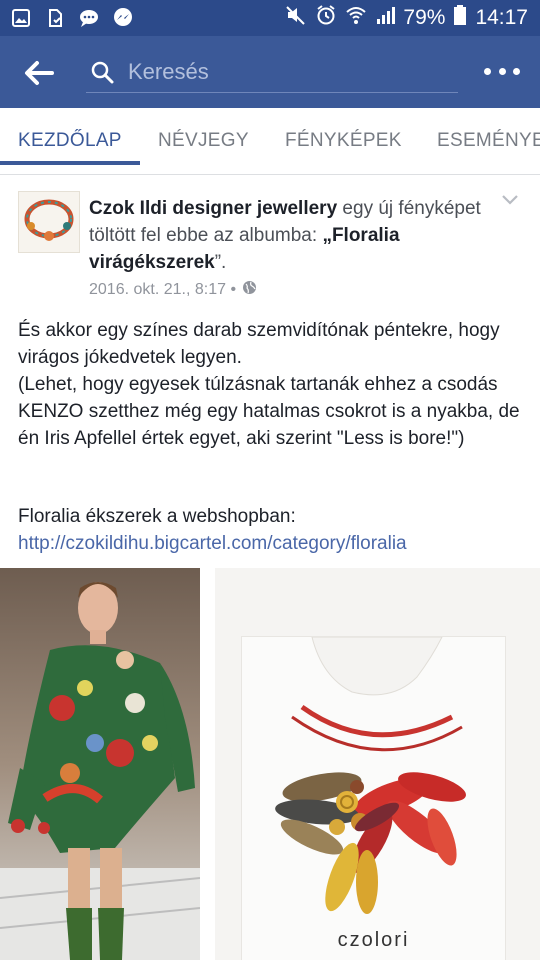  I want to click on tab-photos: FÉNYKÉPEK, so click(343, 141).